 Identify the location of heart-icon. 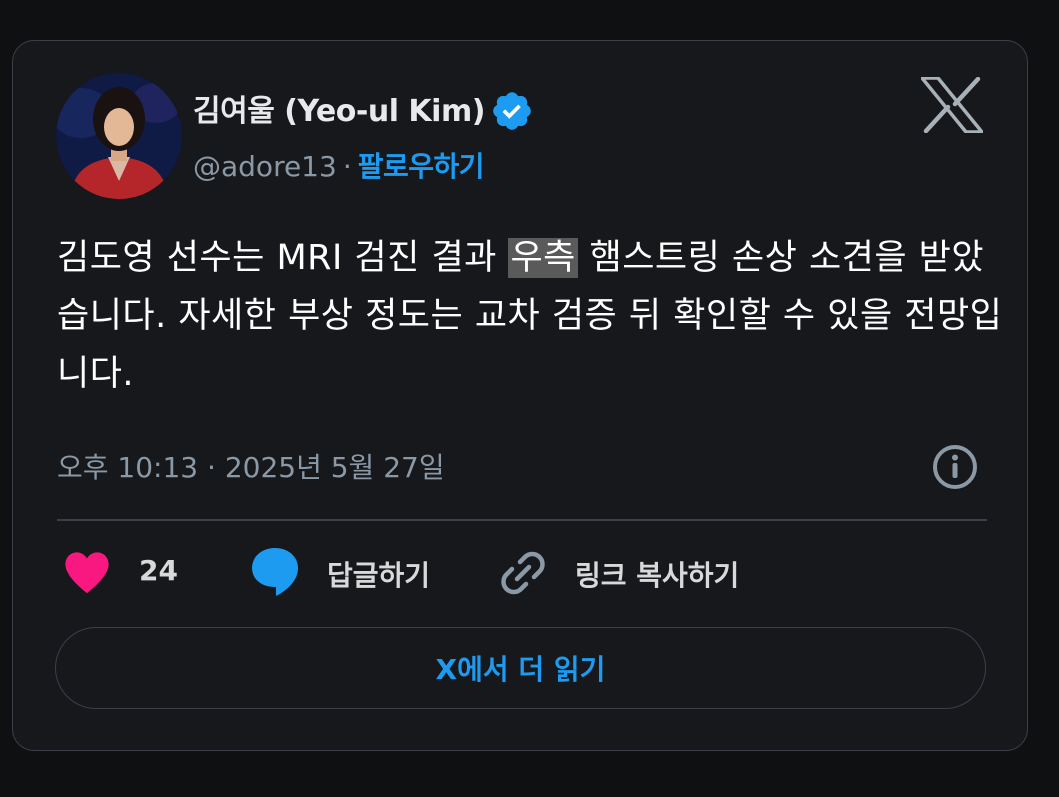
(87, 572).